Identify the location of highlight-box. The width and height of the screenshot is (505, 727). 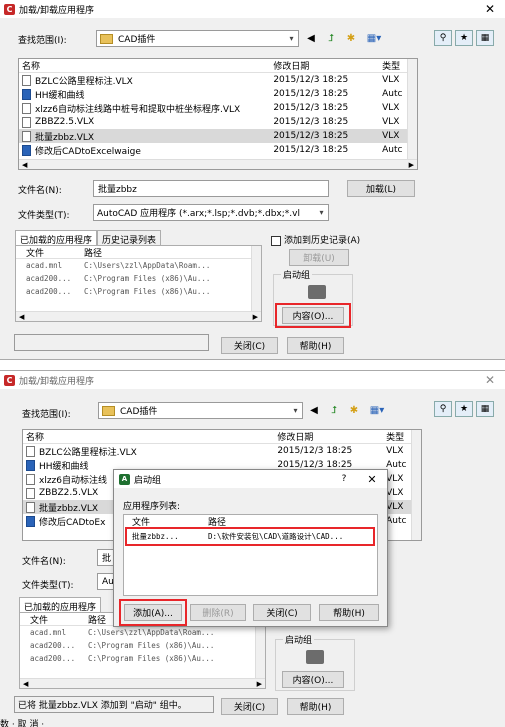
(313, 315).